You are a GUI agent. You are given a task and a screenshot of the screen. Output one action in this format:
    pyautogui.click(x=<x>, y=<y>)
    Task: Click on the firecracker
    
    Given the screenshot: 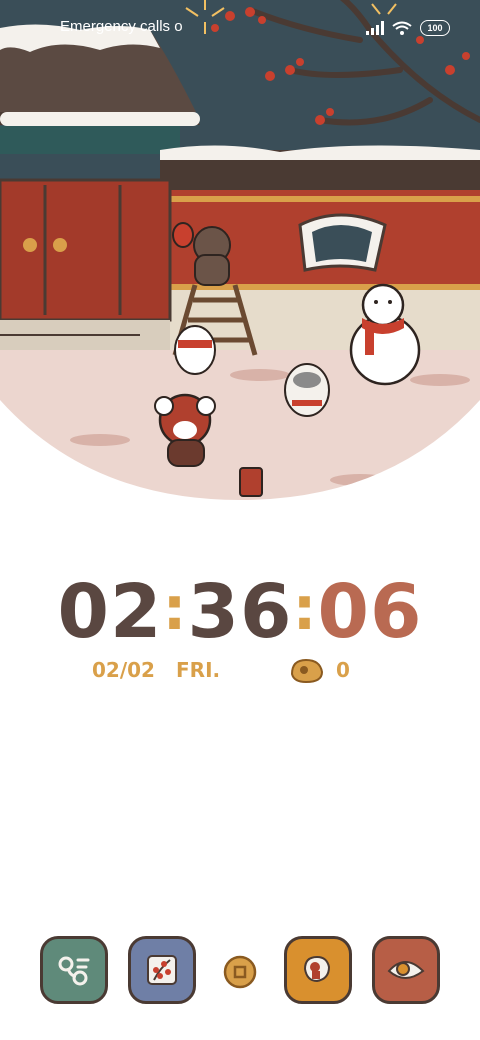 What is the action you would take?
    pyautogui.click(x=251, y=482)
    